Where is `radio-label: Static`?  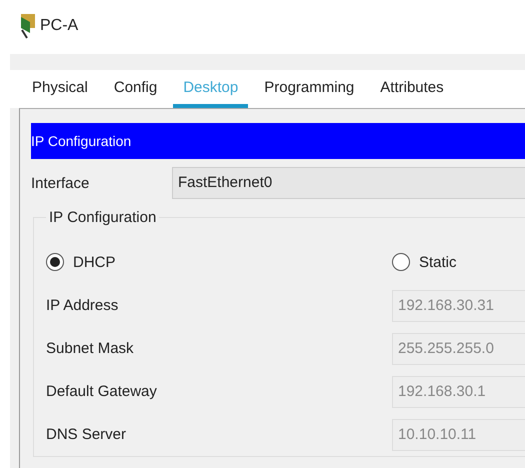
radio-label: Static is located at coordinates (438, 262).